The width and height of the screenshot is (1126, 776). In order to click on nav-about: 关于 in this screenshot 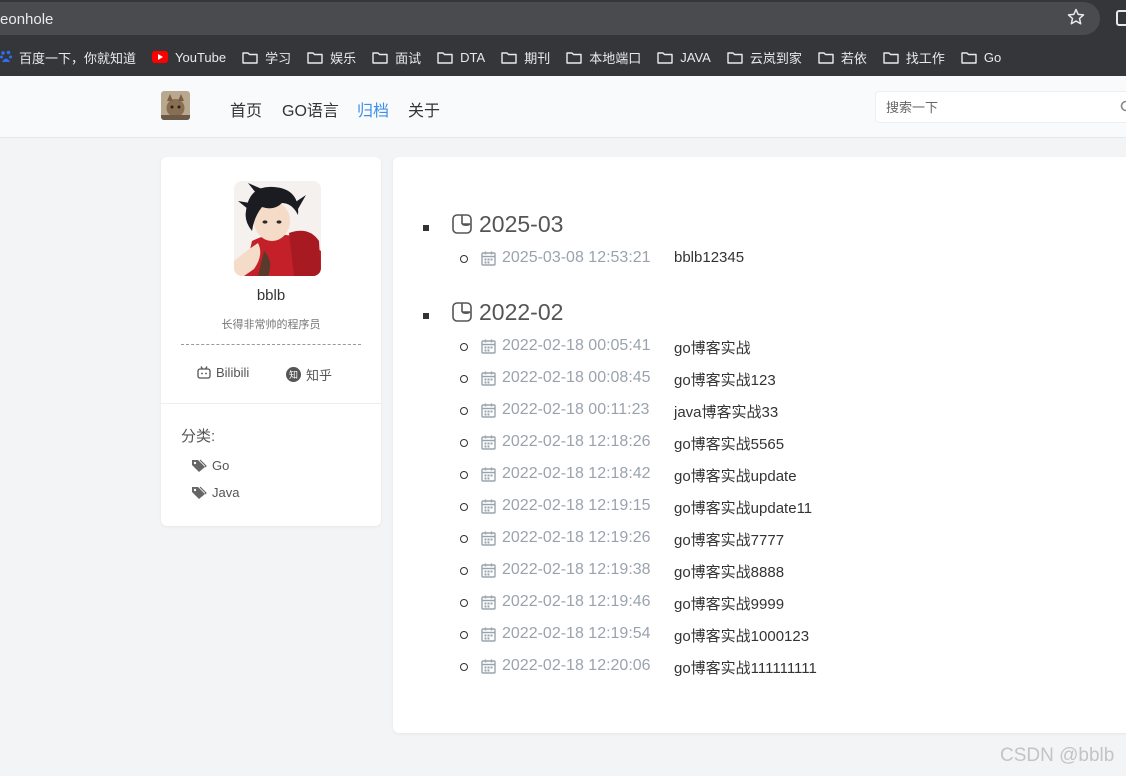, I will do `click(424, 109)`.